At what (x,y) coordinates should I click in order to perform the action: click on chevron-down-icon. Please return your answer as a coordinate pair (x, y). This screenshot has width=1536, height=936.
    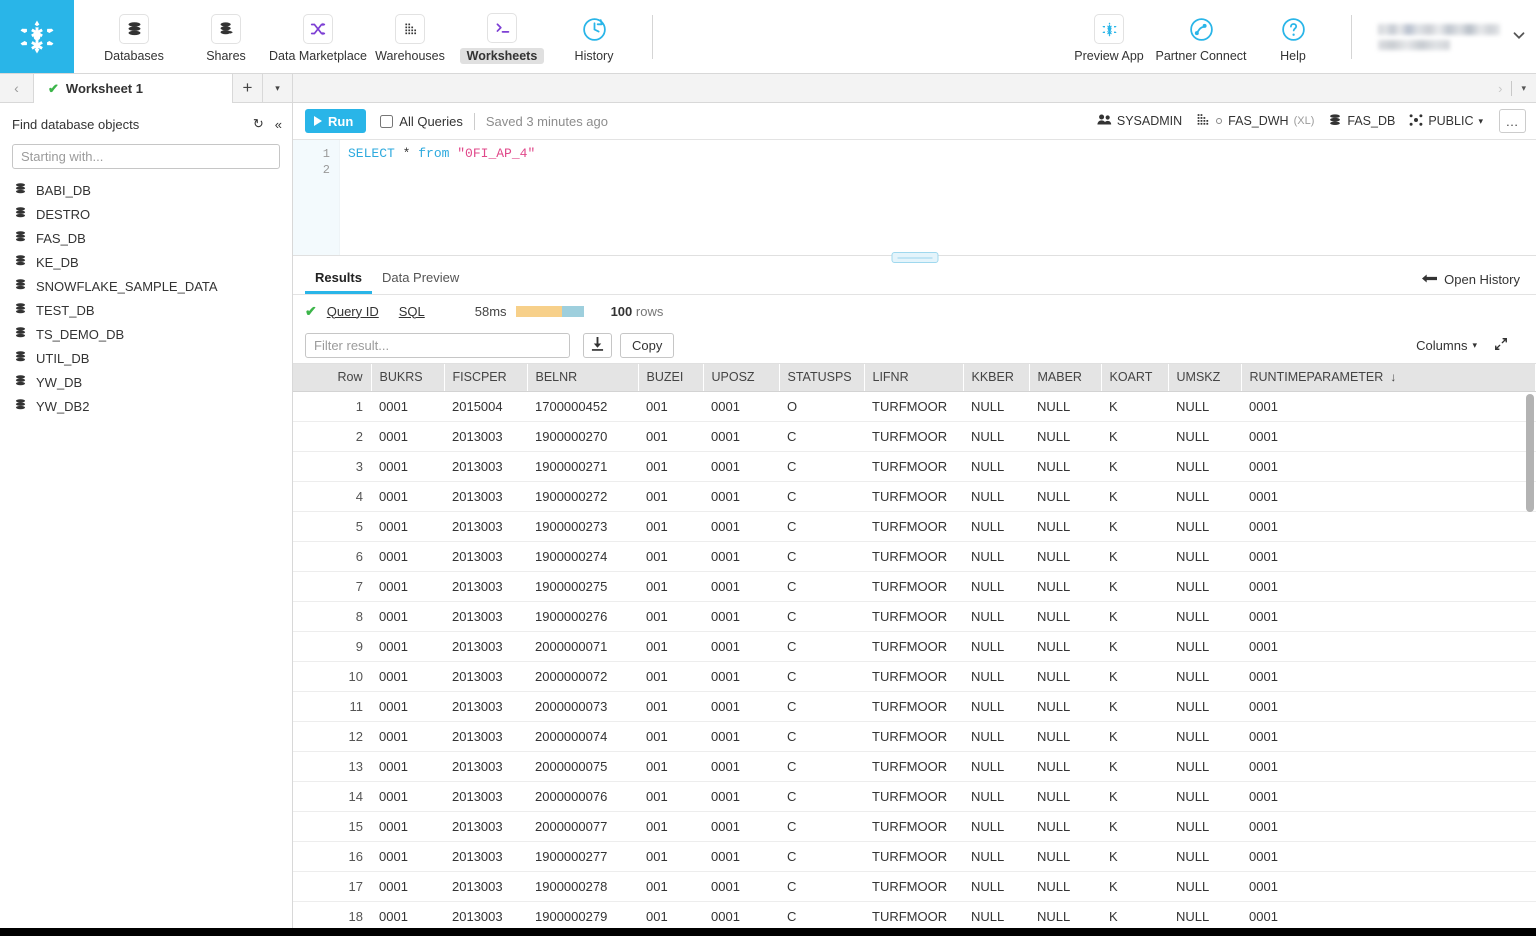
    Looking at the image, I should click on (1519, 36).